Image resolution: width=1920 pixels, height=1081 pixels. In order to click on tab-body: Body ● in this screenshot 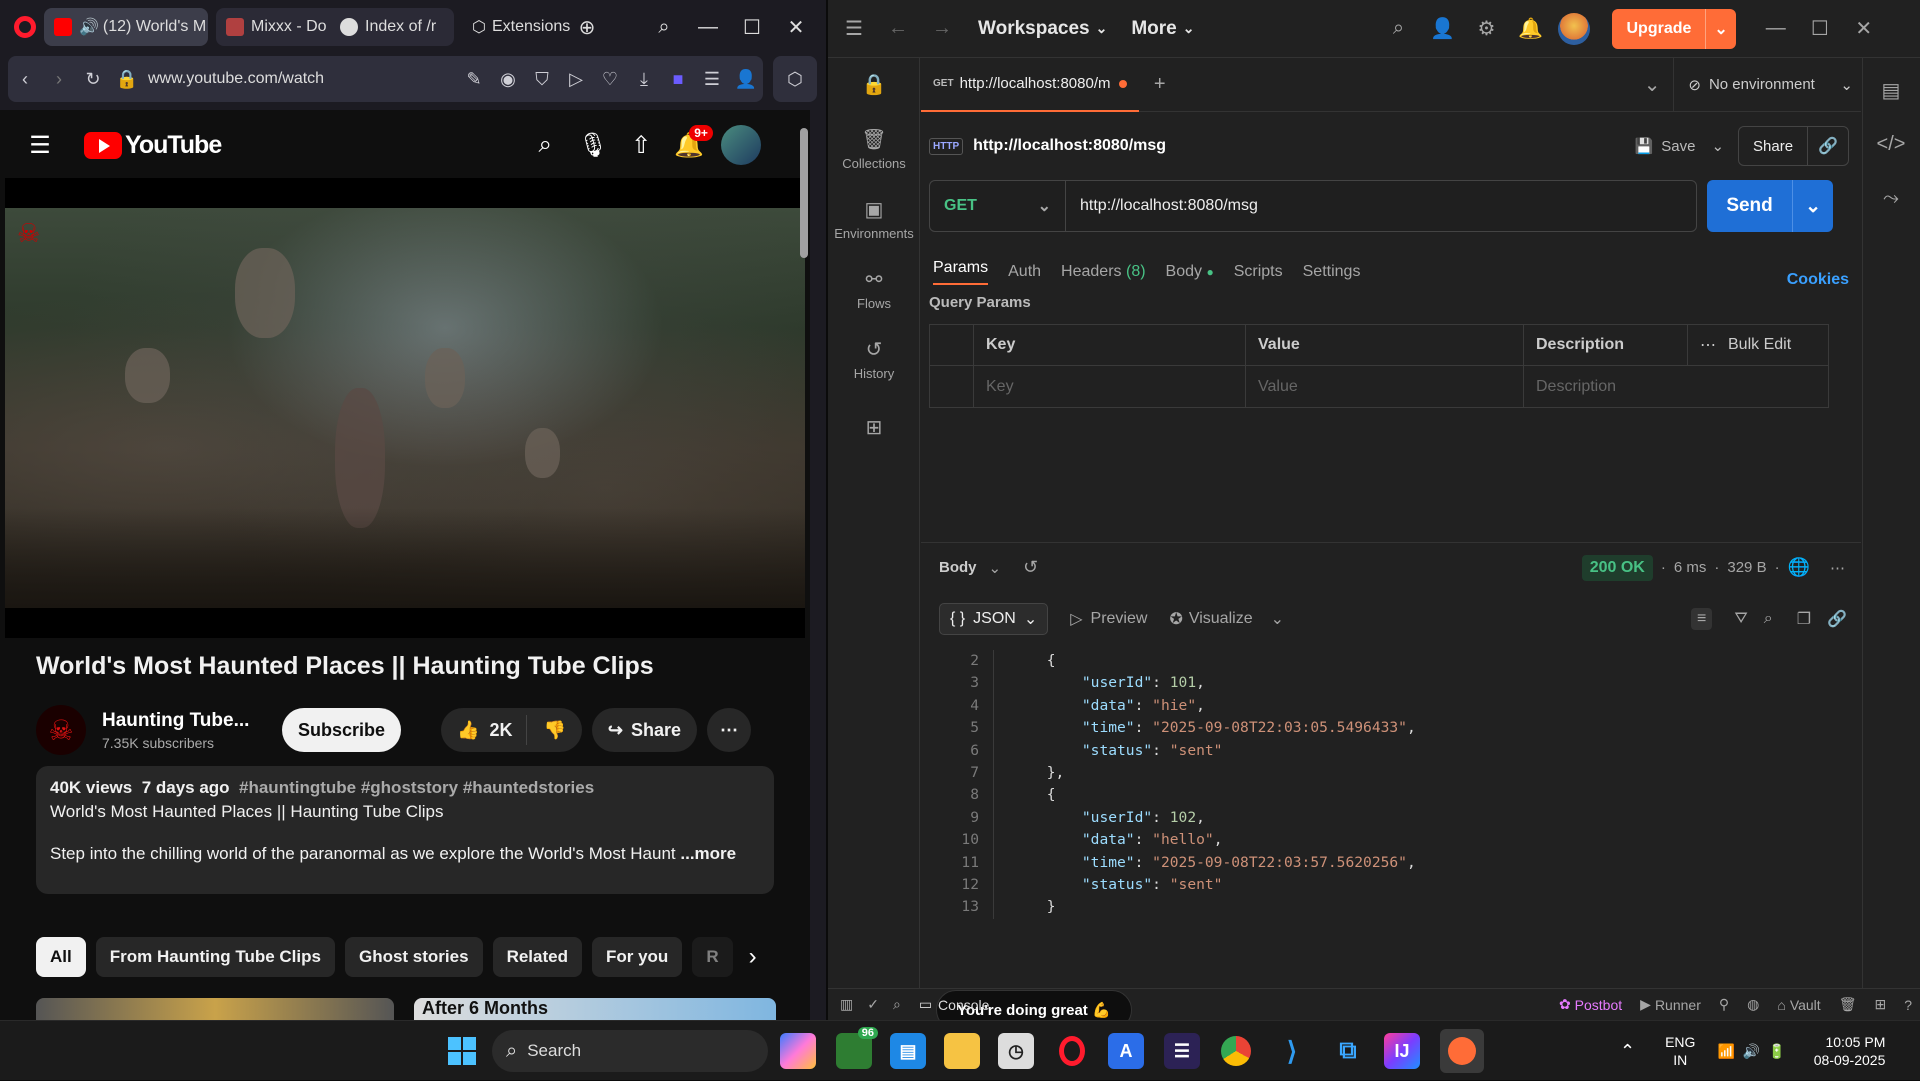, I will do `click(1190, 272)`.